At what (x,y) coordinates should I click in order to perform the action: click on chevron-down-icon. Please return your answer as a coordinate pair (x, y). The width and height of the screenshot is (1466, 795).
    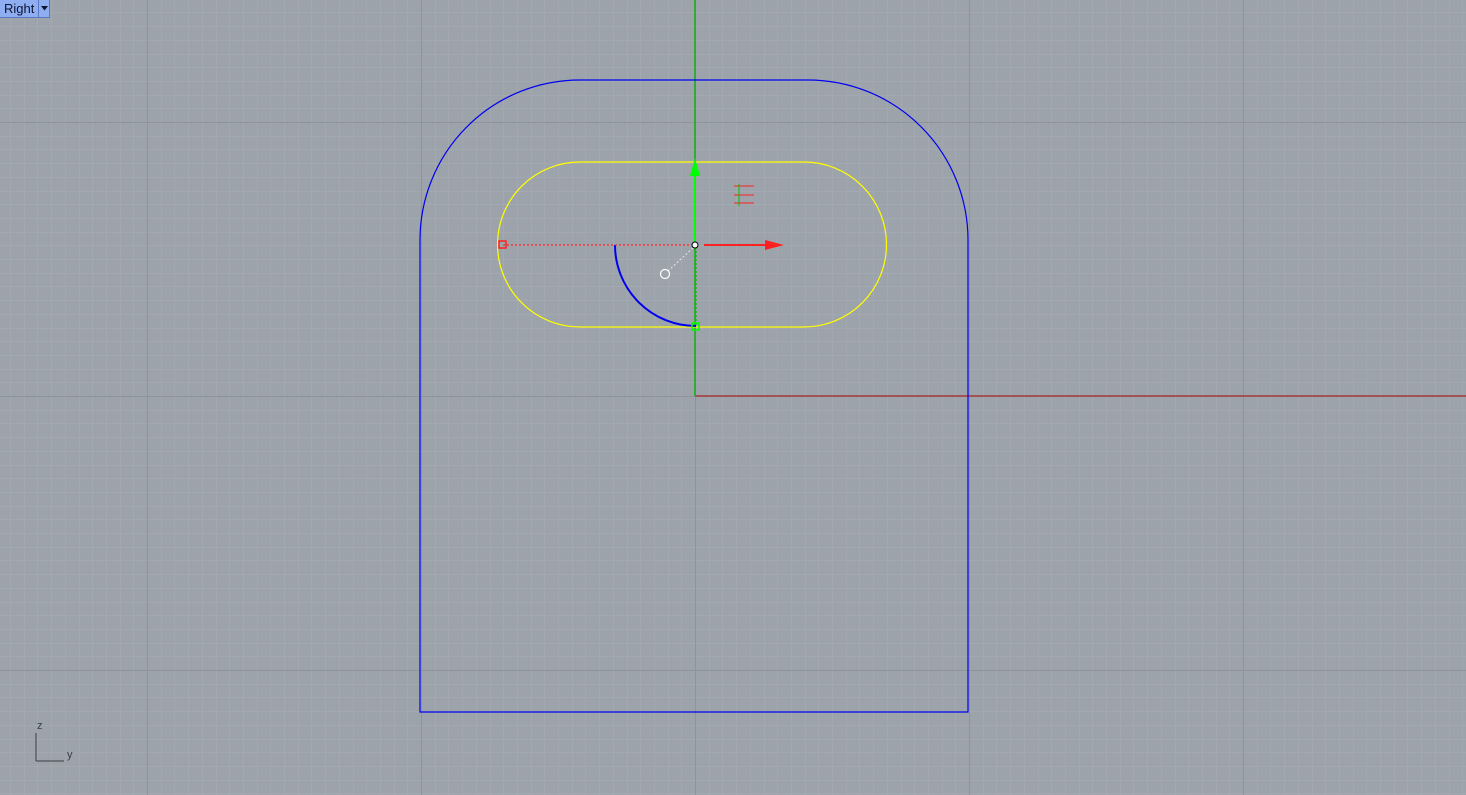
    Looking at the image, I should click on (43, 8).